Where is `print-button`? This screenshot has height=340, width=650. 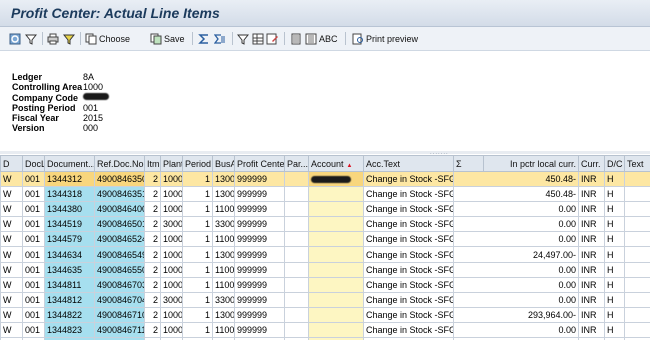 print-button is located at coordinates (53, 38).